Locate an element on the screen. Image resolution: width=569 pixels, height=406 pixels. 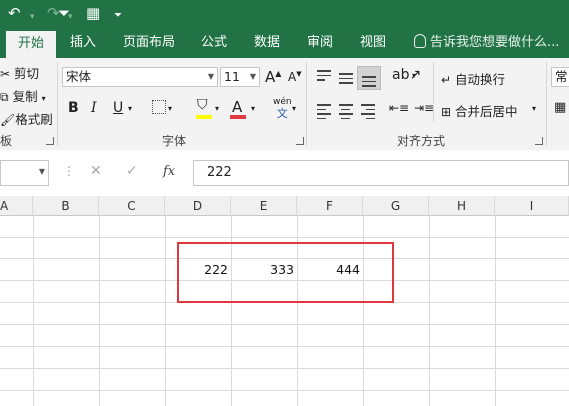
paintbrush-icon: 🖌 is located at coordinates (8, 120).